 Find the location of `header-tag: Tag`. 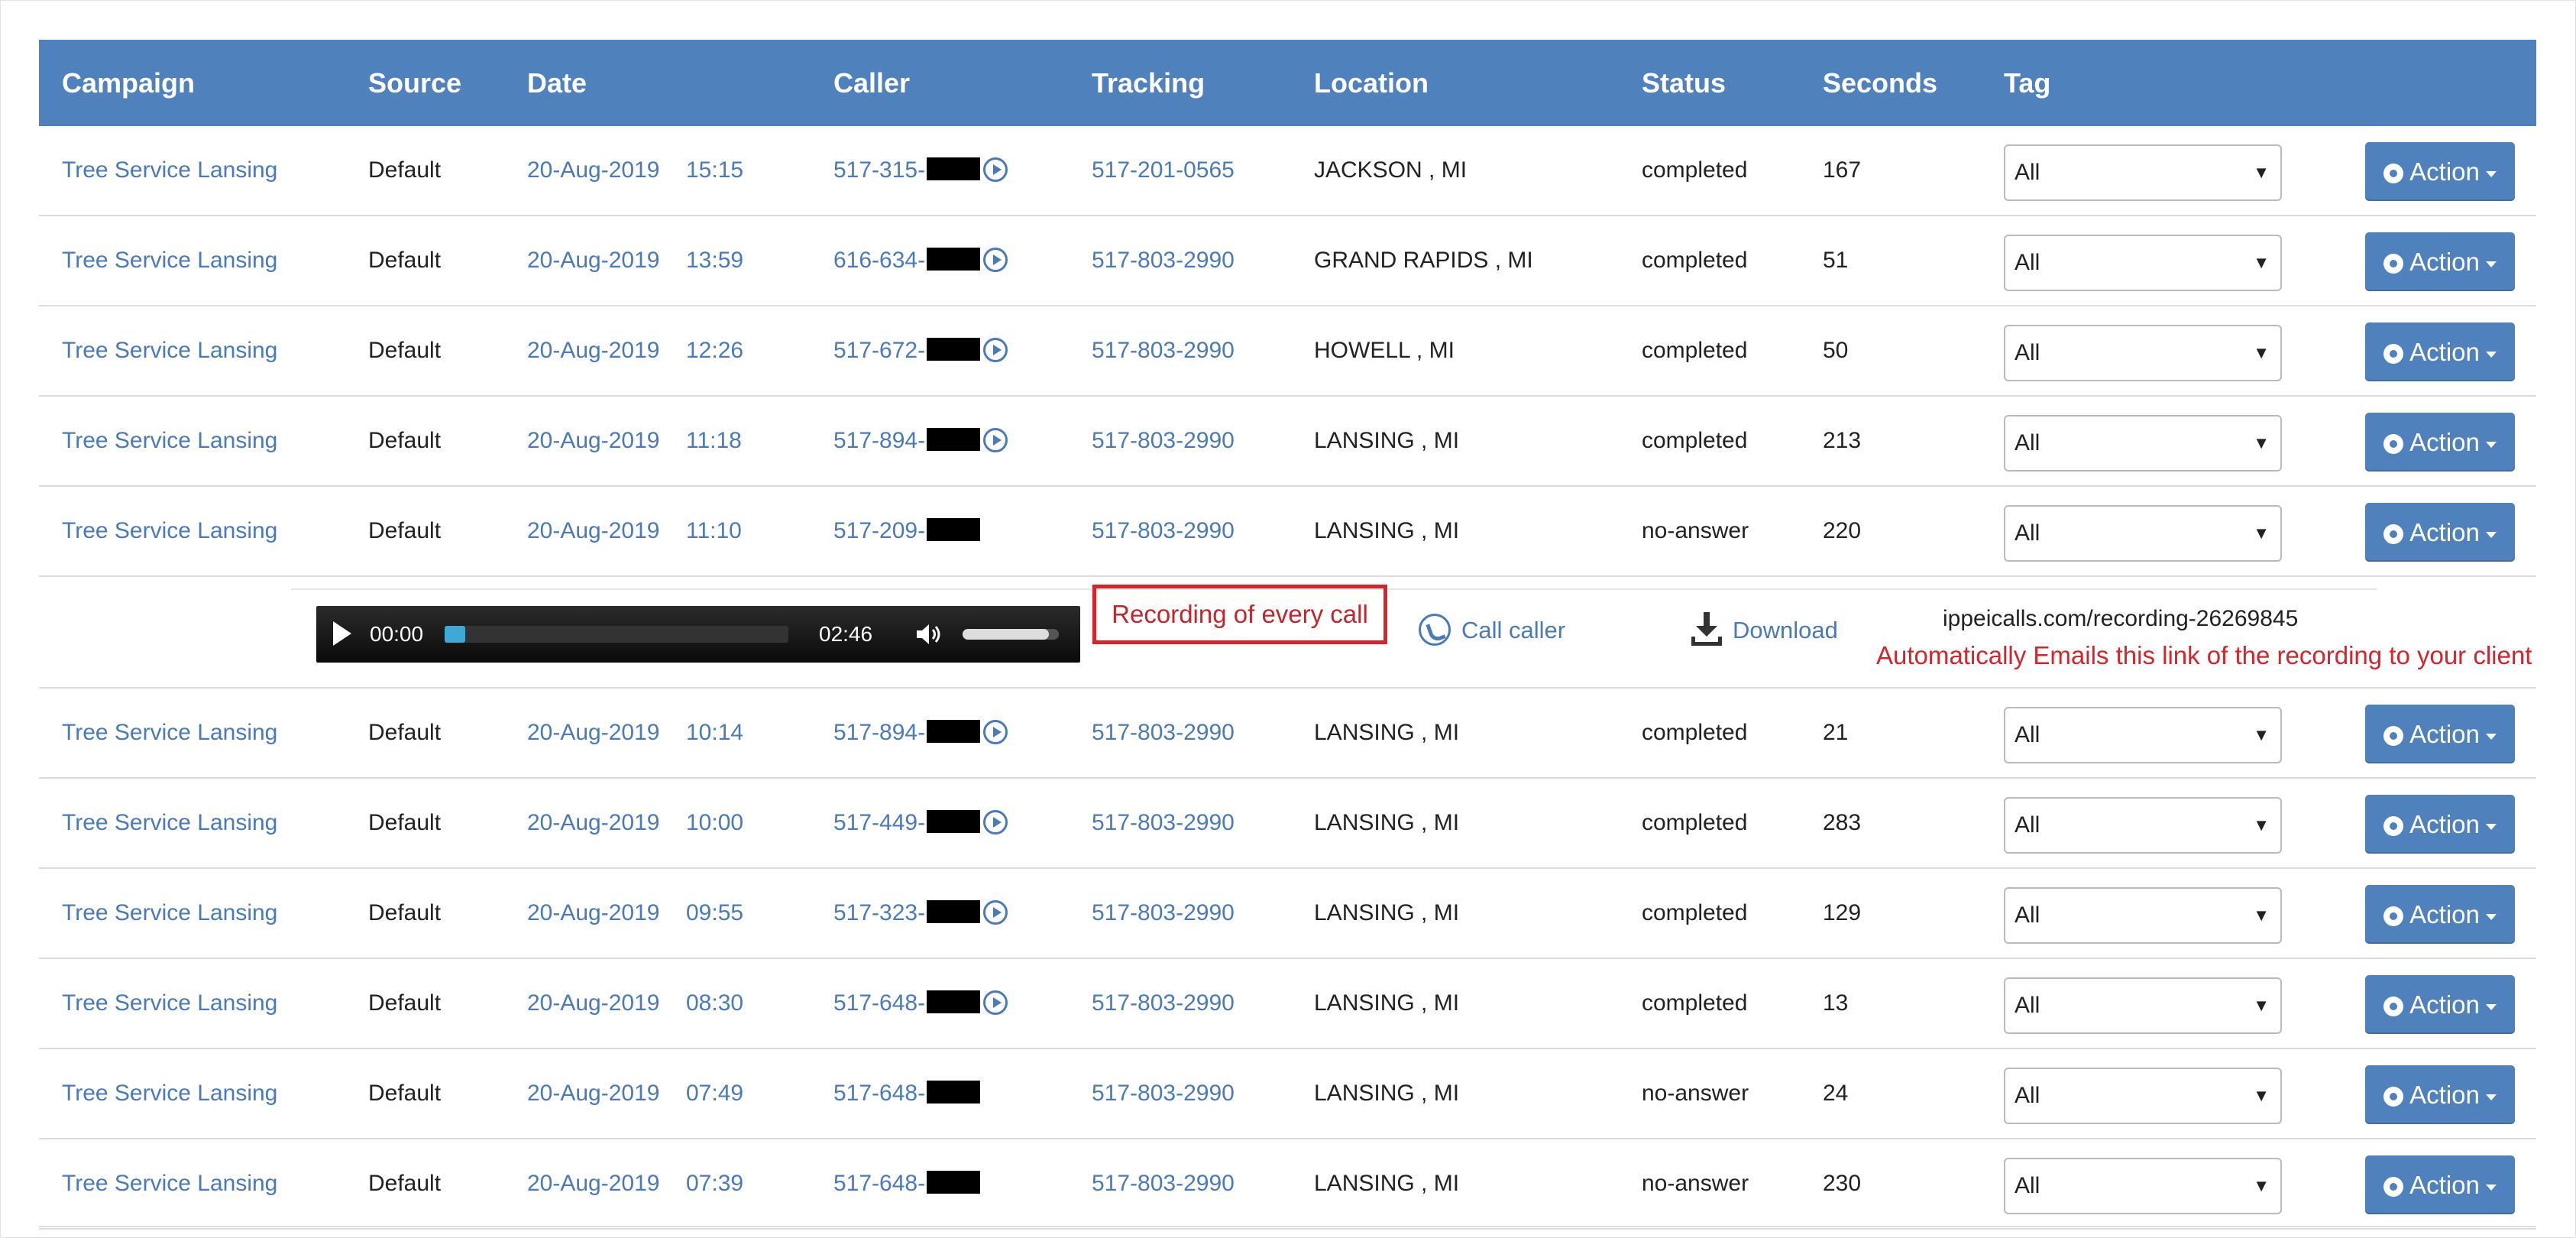

header-tag: Tag is located at coordinates (2027, 83).